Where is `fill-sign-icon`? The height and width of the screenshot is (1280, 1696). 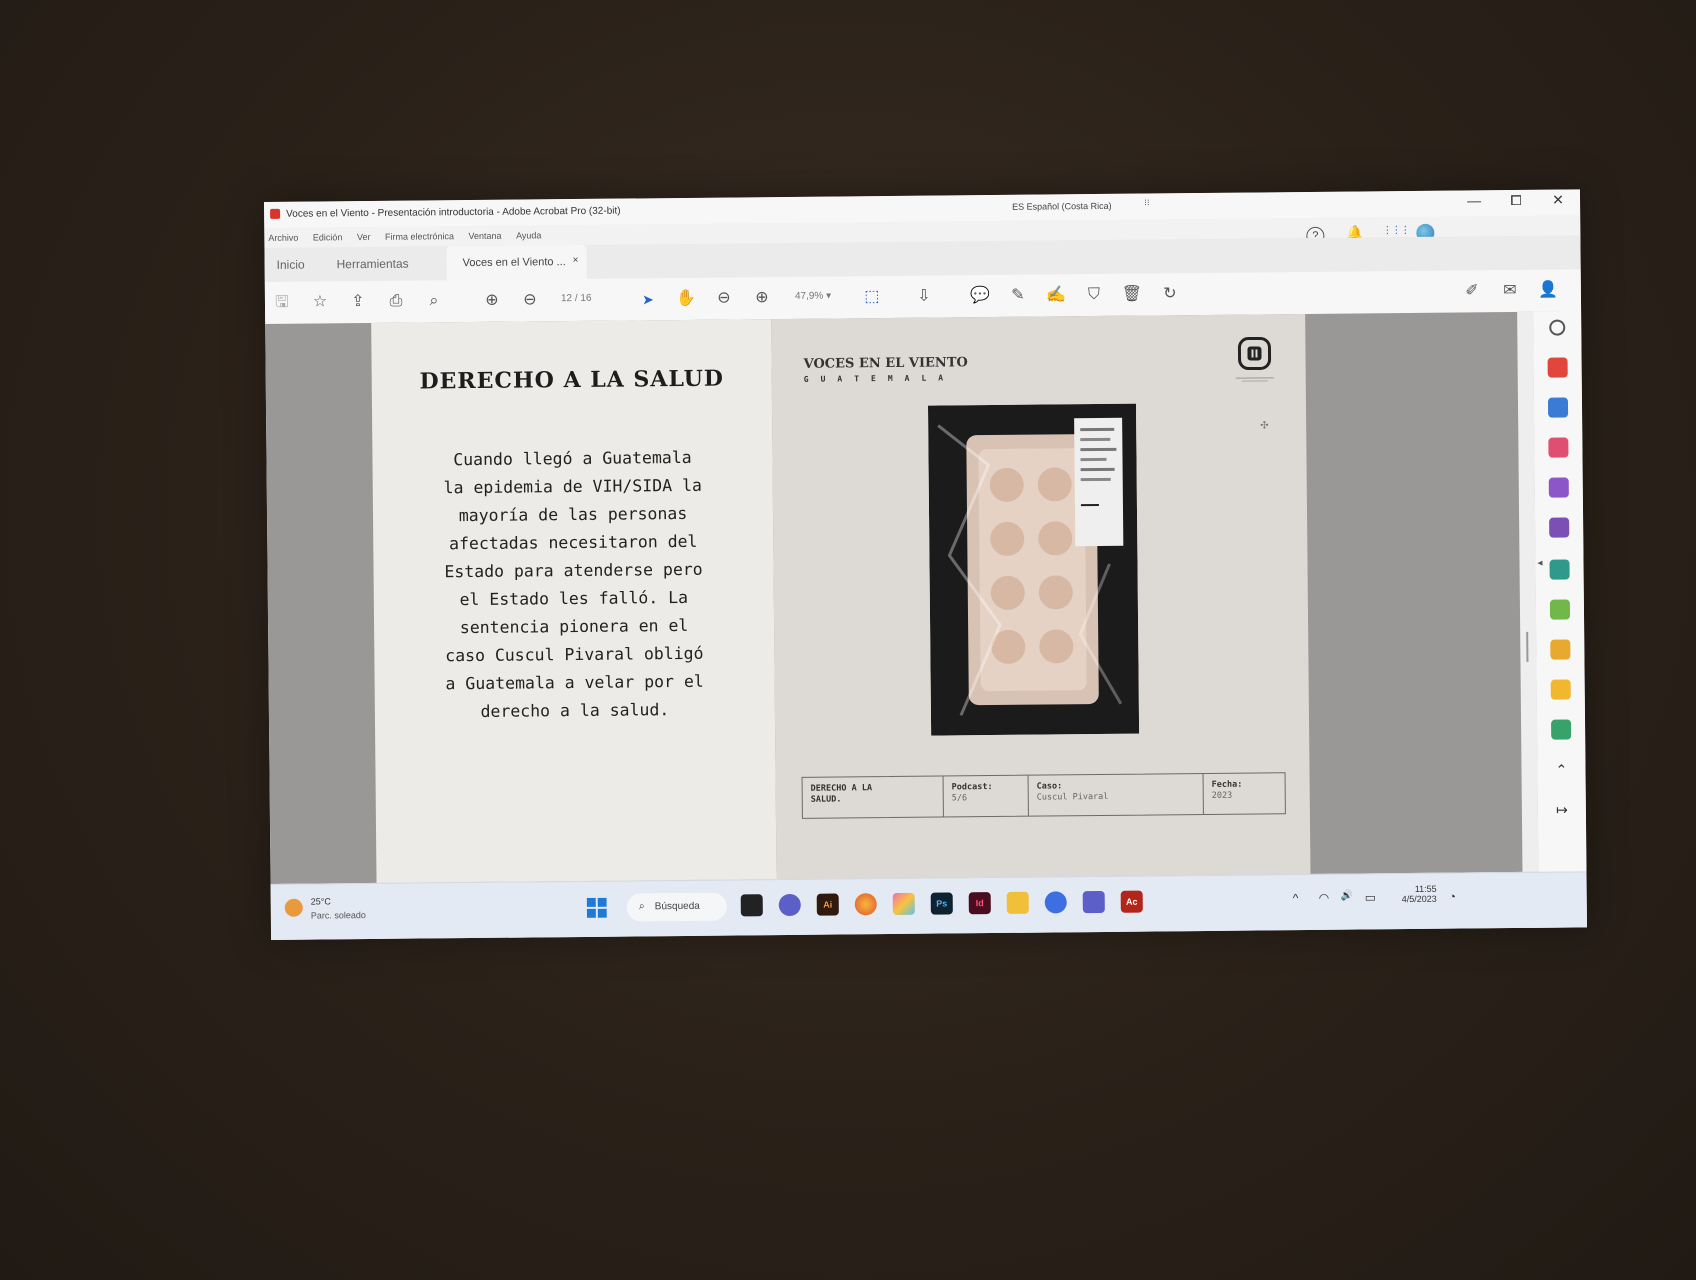 fill-sign-icon is located at coordinates (1559, 527).